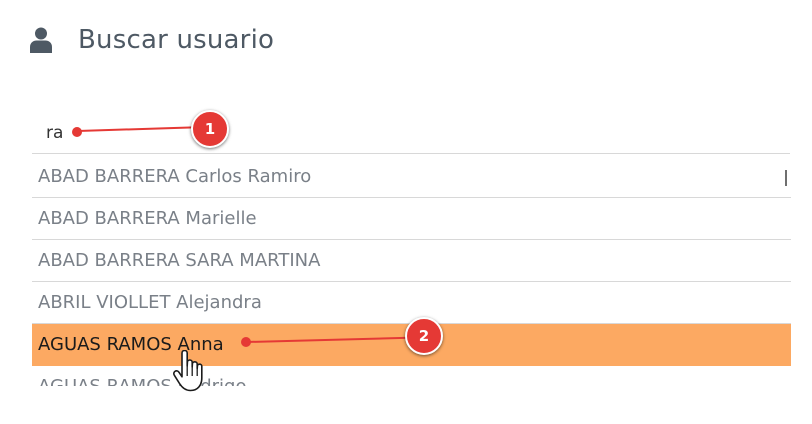 The width and height of the screenshot is (812, 424). I want to click on user-search-input, so click(411, 133).